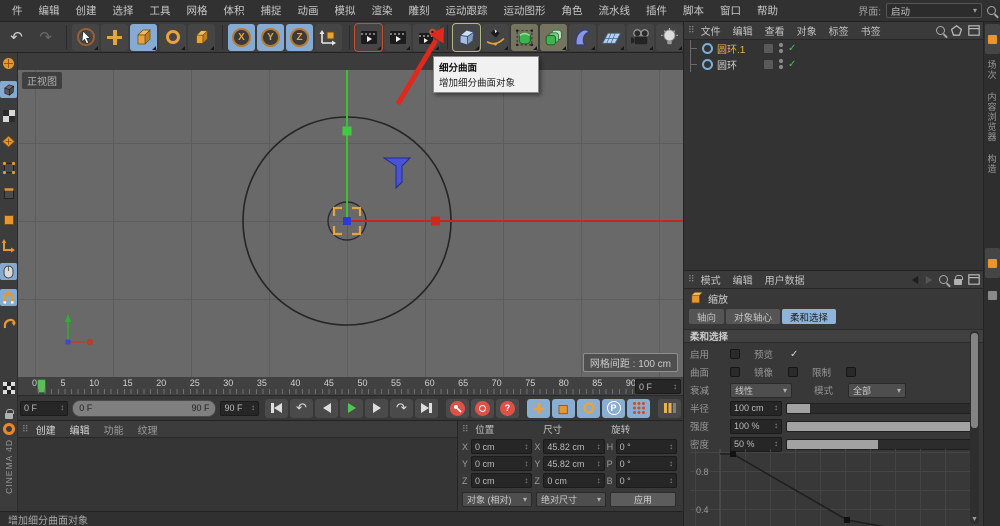 The height and width of the screenshot is (526, 1000). Describe the element at coordinates (368, 37) in the screenshot. I see `render-view-button` at that location.